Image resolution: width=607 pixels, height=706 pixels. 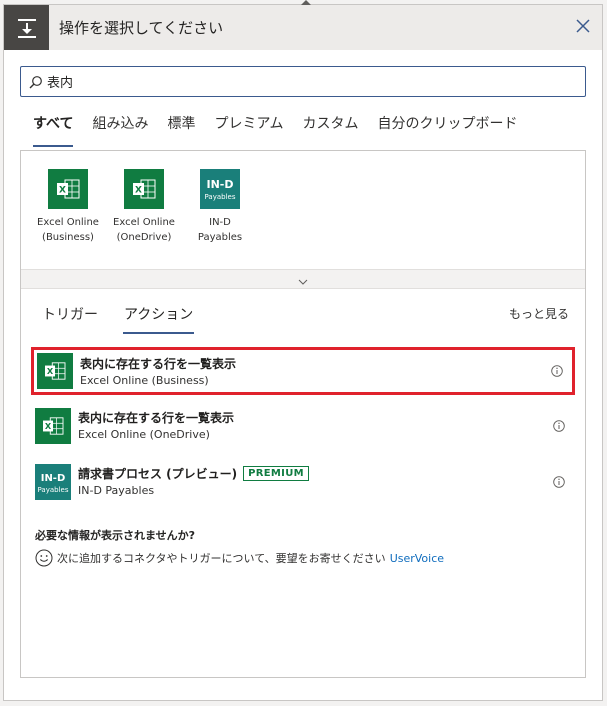 What do you see at coordinates (144, 210) in the screenshot?
I see `connector-excel-onedrive: X Excel Online (OneDrive)` at bounding box center [144, 210].